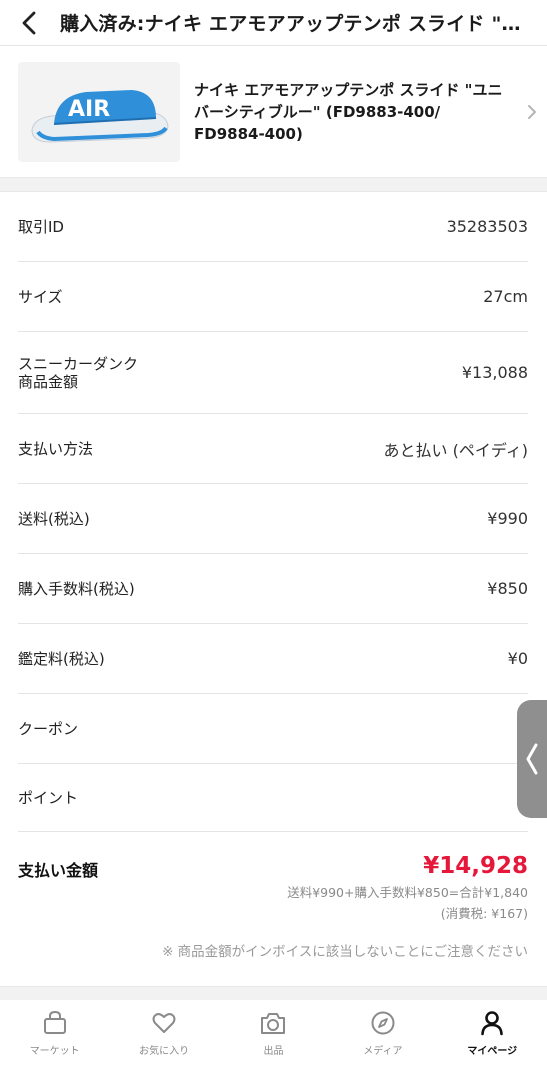 Image resolution: width=547 pixels, height=1080 pixels. I want to click on detail-row-item-price: スニーカーダンク 商品金額 ¥13,088, so click(273, 373).